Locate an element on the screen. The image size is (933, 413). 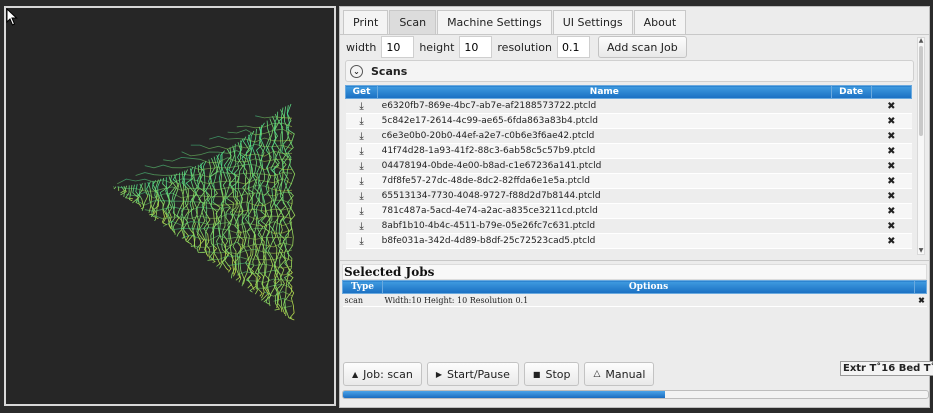
play-icon: ▶ is located at coordinates (438, 374).